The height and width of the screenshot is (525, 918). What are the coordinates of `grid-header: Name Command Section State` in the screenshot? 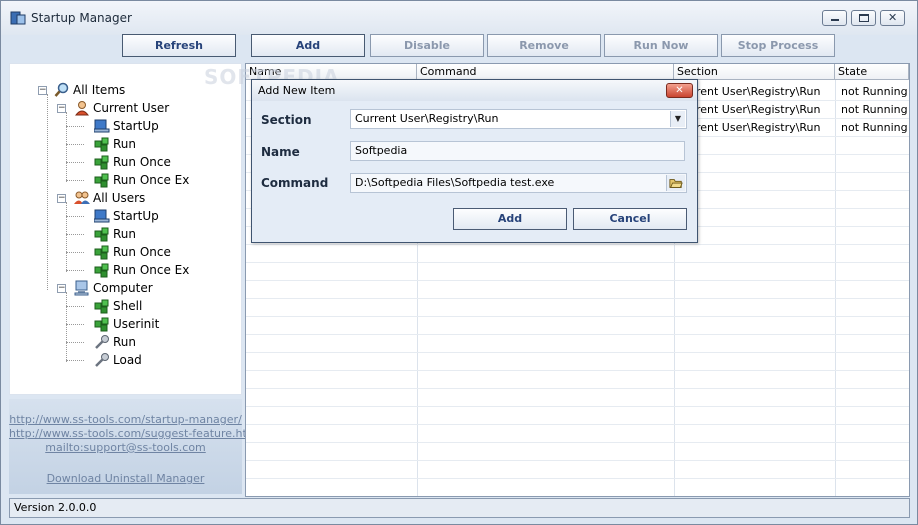 It's located at (577, 72).